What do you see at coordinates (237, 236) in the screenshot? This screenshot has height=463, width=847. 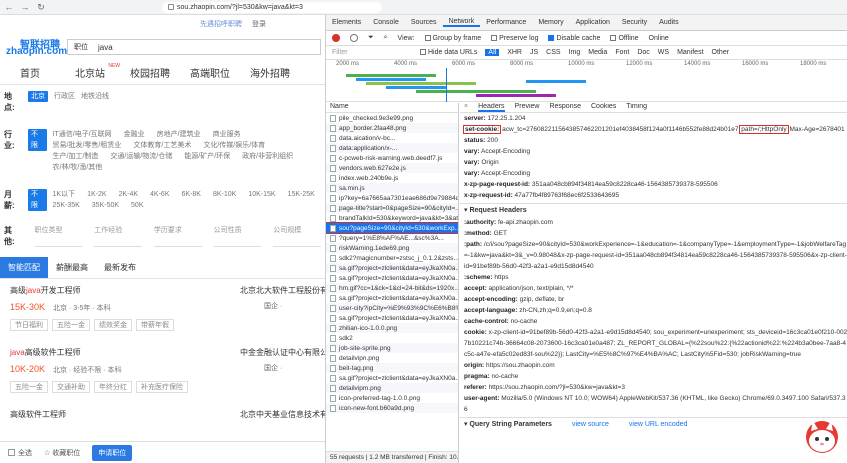 I see `filter-dropdown: 公司性质` at bounding box center [237, 236].